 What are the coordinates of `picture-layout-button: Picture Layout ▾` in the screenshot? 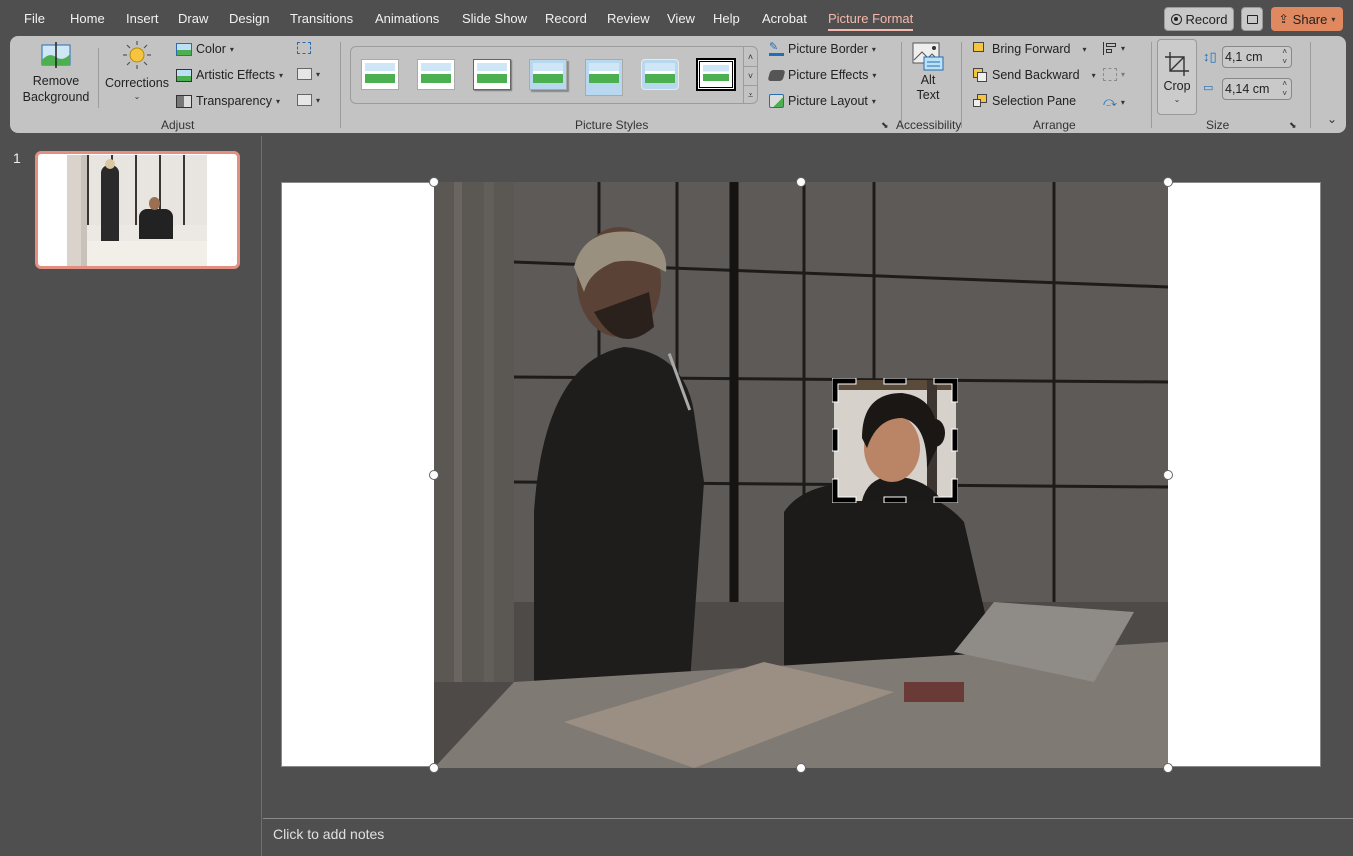 It's located at (822, 101).